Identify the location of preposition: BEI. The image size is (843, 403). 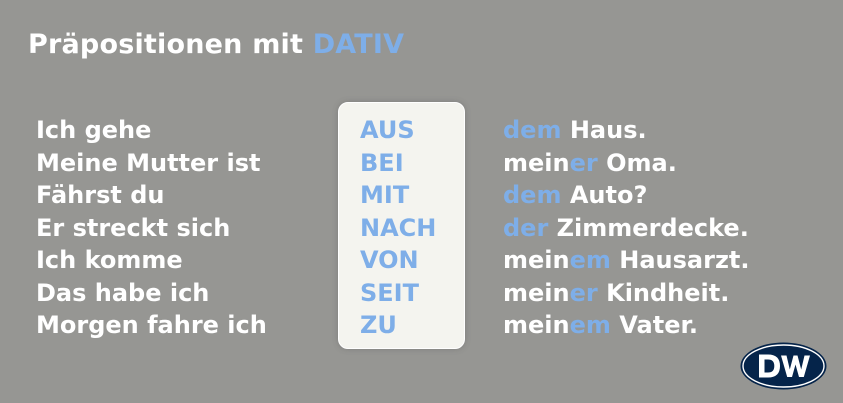
(382, 162).